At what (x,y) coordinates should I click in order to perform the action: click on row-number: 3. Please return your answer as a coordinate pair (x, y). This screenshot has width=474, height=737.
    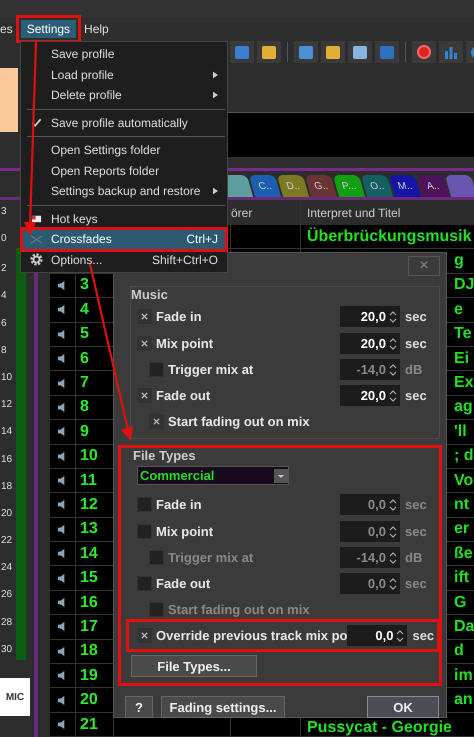
    Looking at the image, I should click on (84, 285).